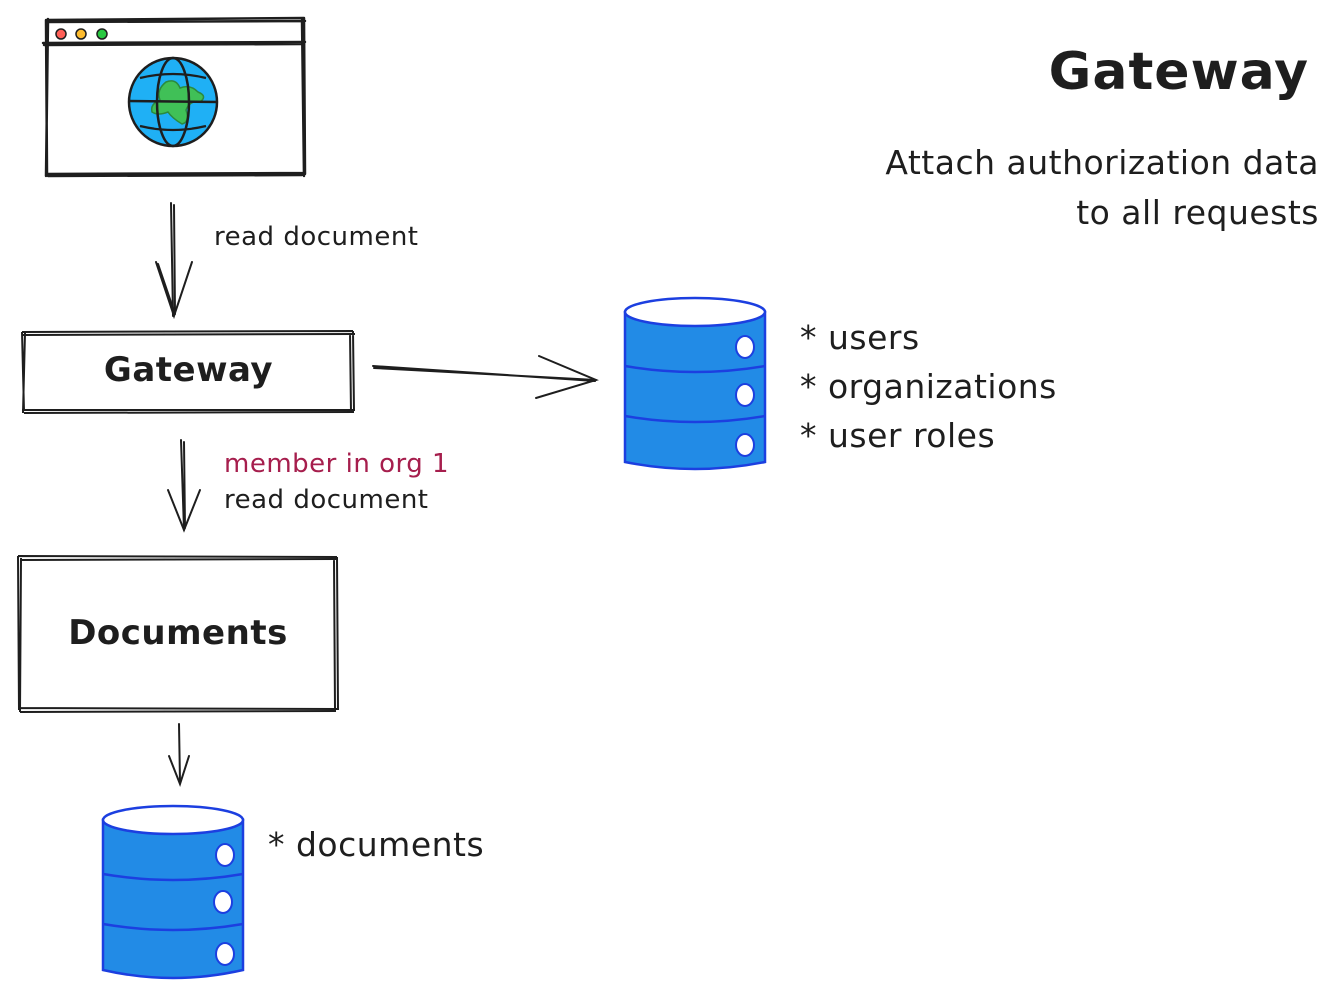  I want to click on arrow-label-read-document-2: read document, so click(326, 500).